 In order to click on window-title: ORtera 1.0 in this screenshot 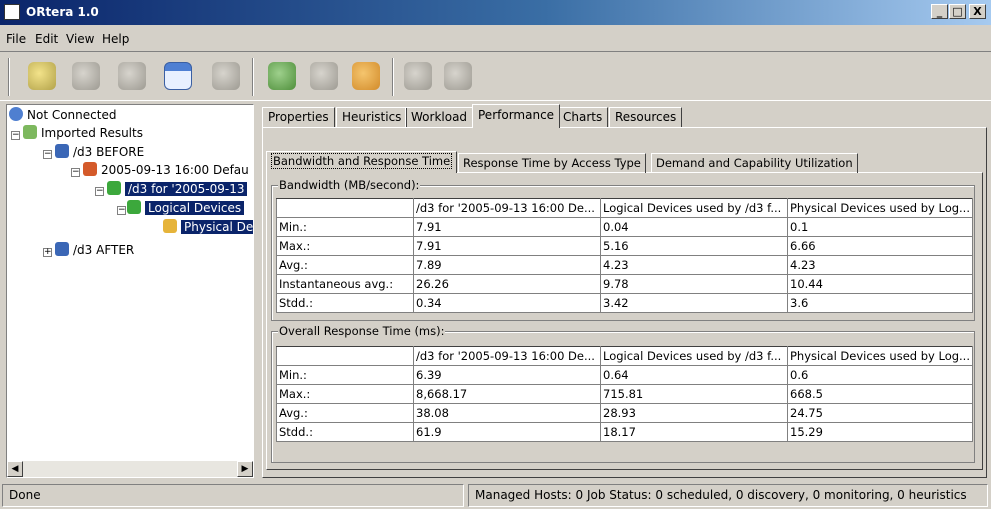, I will do `click(62, 12)`.